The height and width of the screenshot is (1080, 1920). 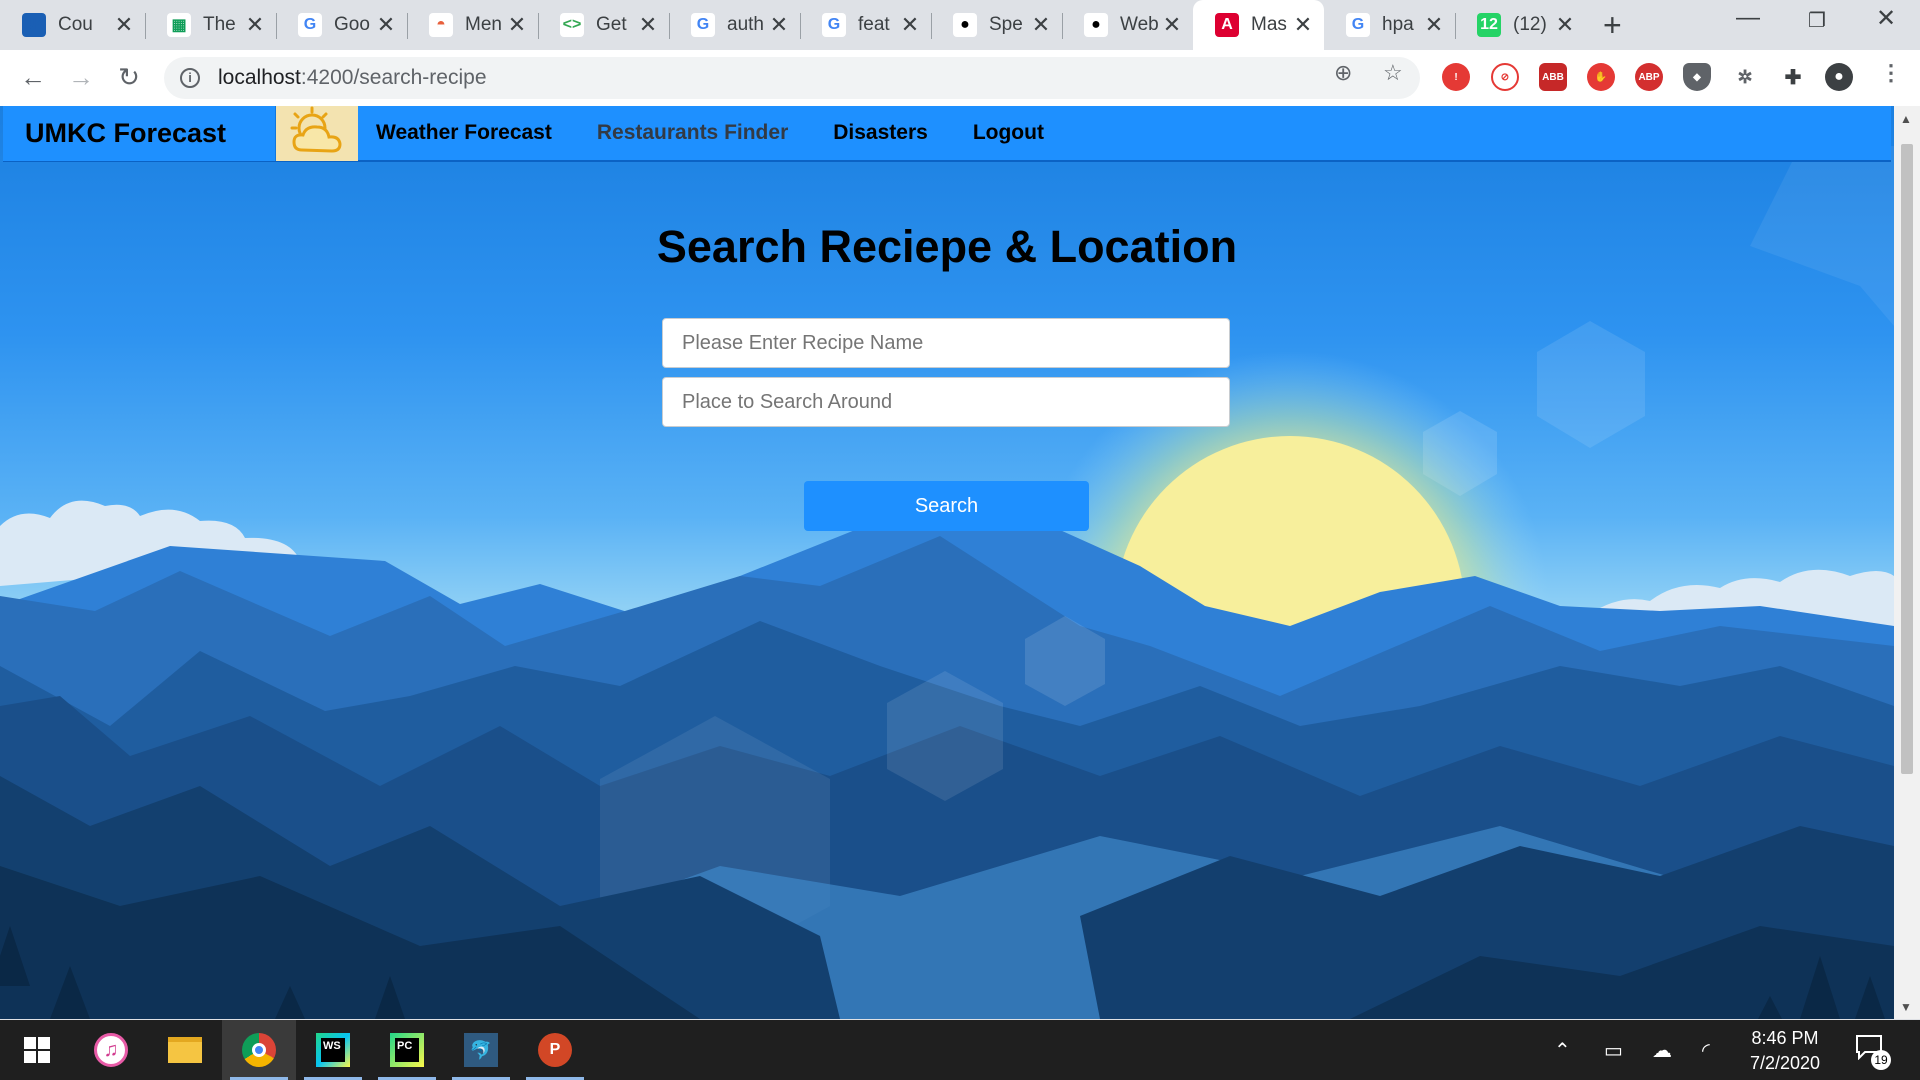 What do you see at coordinates (129, 77) in the screenshot?
I see `reload-icon: ↻` at bounding box center [129, 77].